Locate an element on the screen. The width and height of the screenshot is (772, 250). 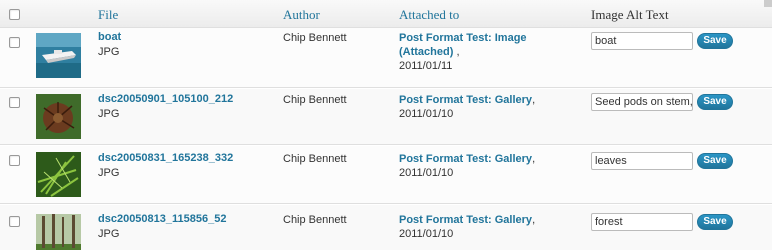
attached-suffix: , is located at coordinates (456, 52).